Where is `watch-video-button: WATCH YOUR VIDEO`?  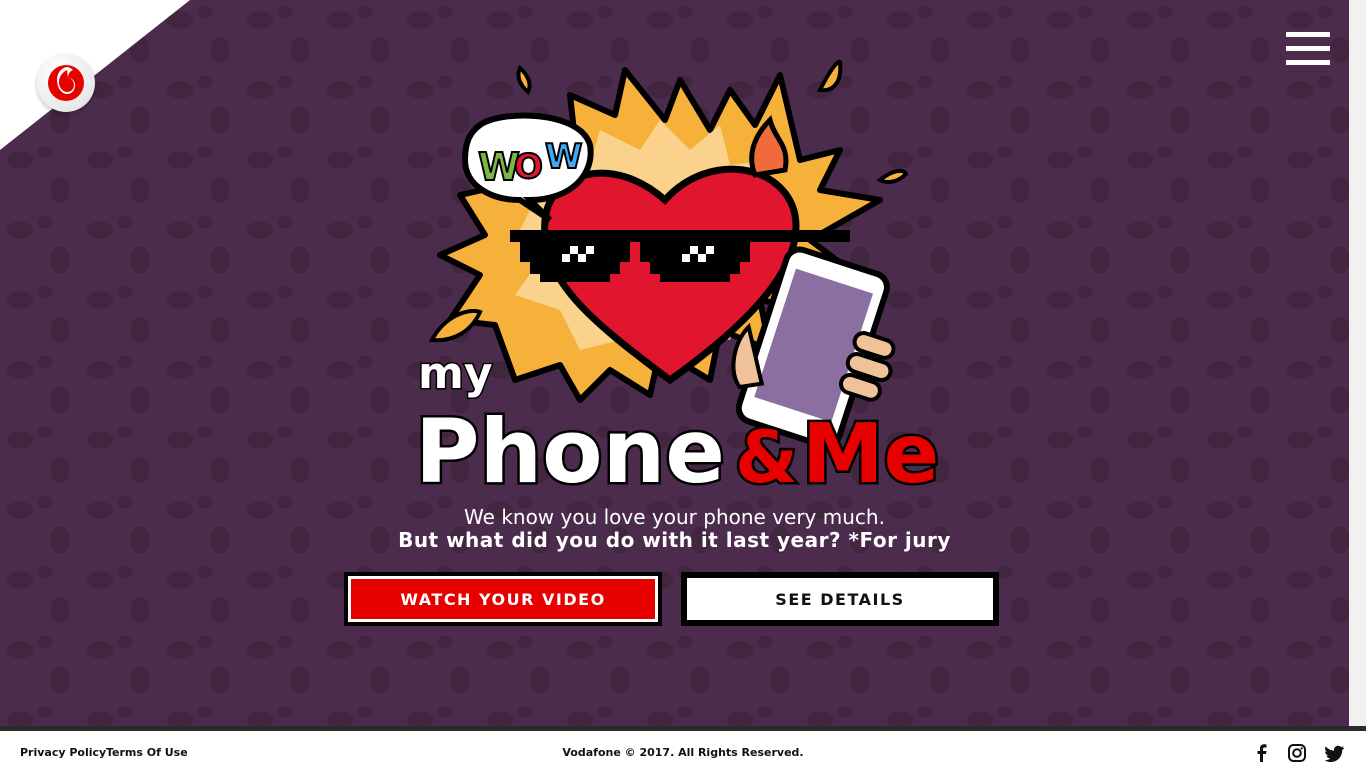 watch-video-button: WATCH YOUR VIDEO is located at coordinates (503, 599).